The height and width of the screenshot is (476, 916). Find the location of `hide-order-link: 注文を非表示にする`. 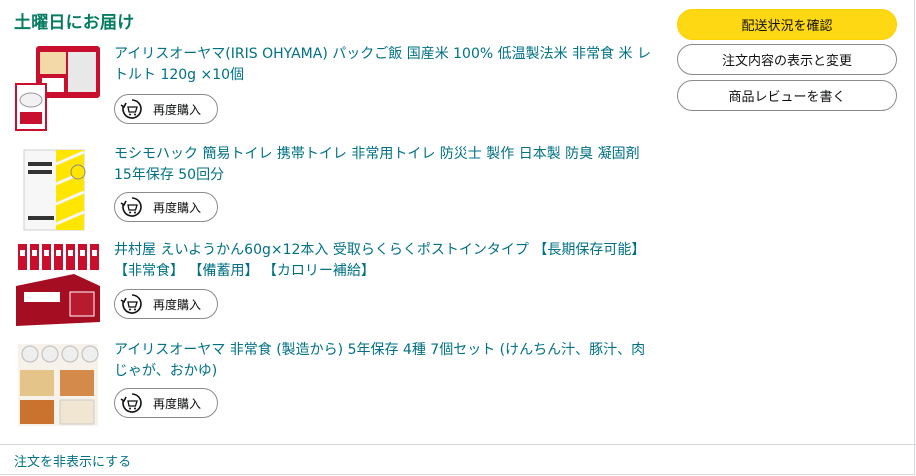

hide-order-link: 注文を非表示にする is located at coordinates (72, 460).